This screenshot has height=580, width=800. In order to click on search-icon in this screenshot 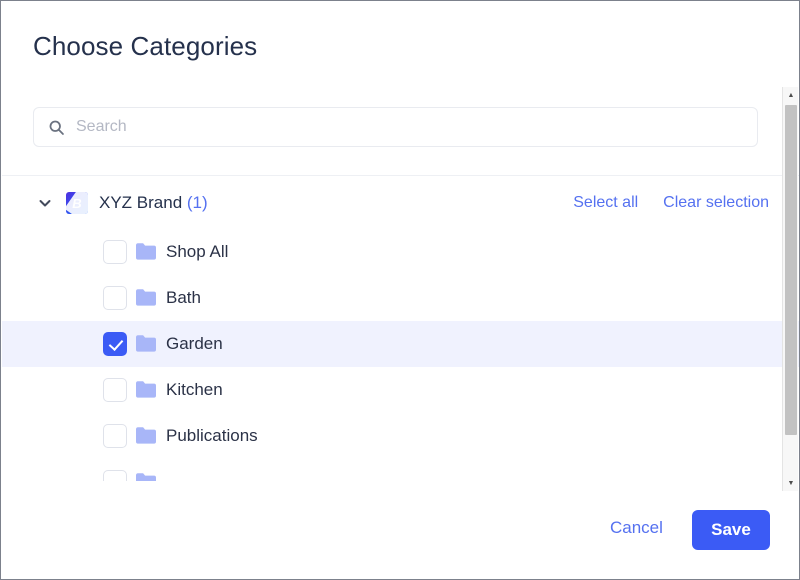, I will do `click(56, 127)`.